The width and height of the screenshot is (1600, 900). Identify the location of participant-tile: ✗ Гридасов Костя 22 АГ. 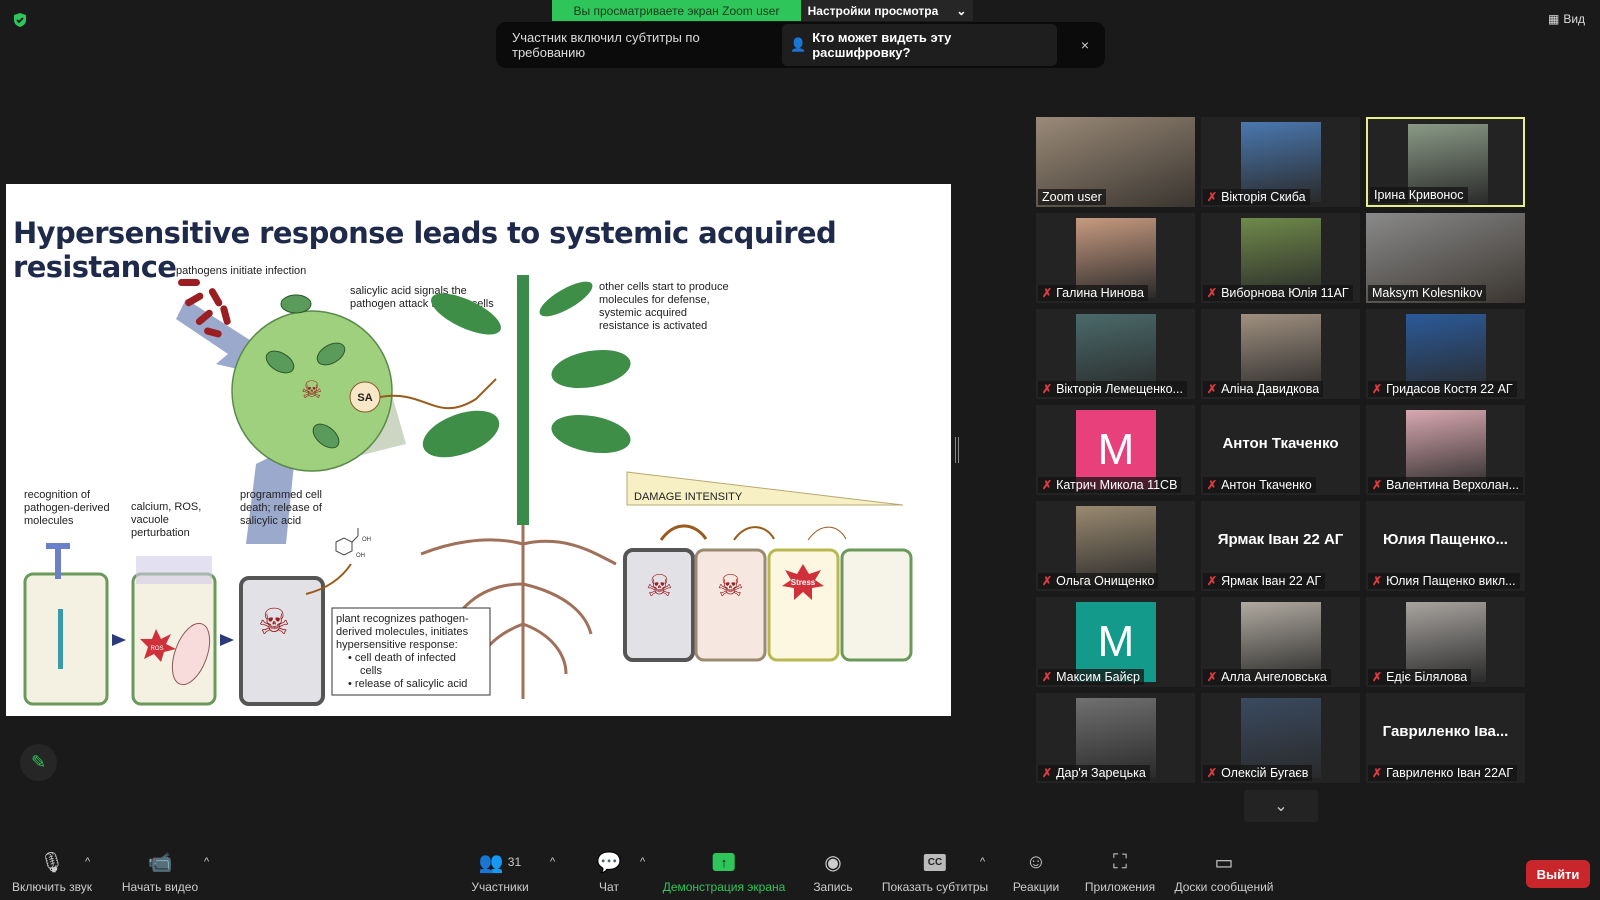
(1445, 354).